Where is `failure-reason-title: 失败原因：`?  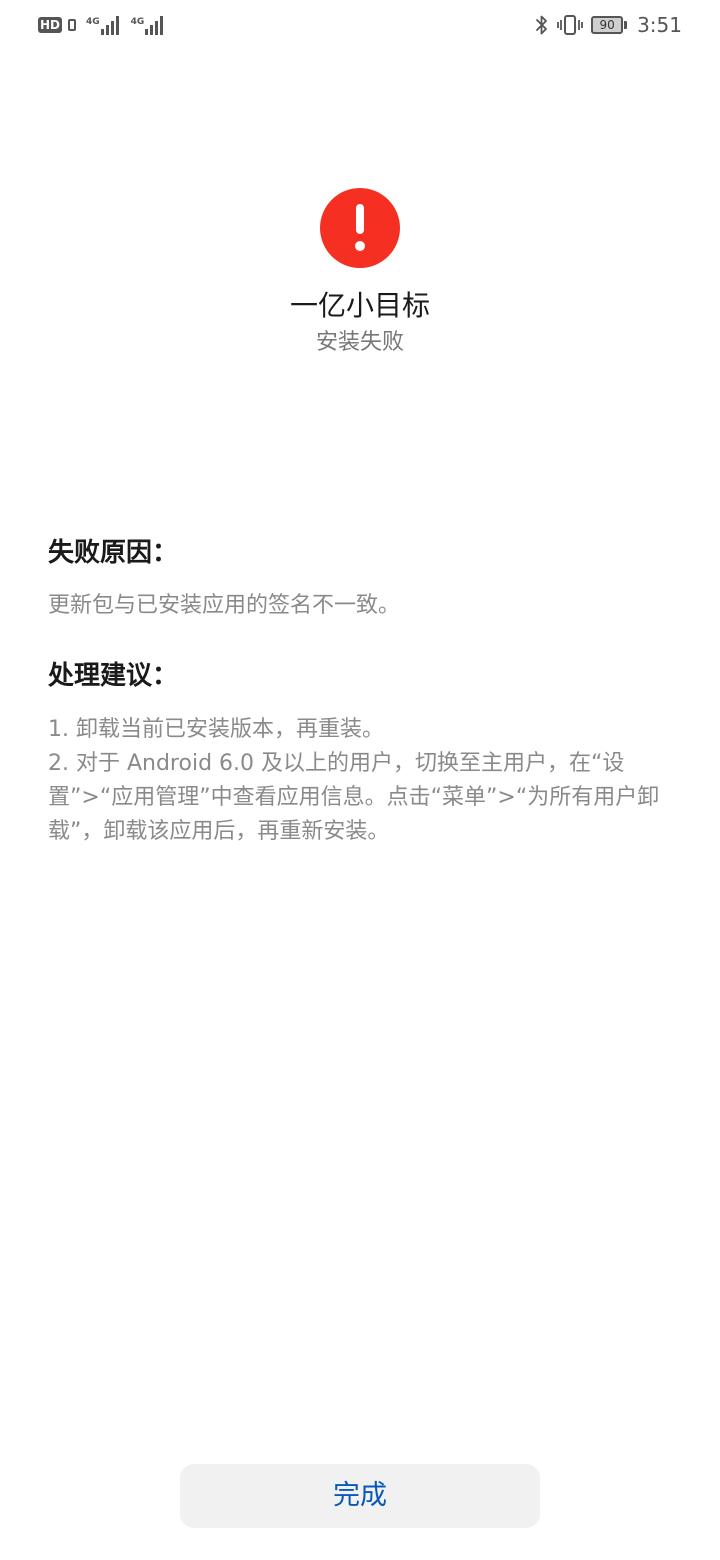
failure-reason-title: 失败原因： is located at coordinates (113, 553).